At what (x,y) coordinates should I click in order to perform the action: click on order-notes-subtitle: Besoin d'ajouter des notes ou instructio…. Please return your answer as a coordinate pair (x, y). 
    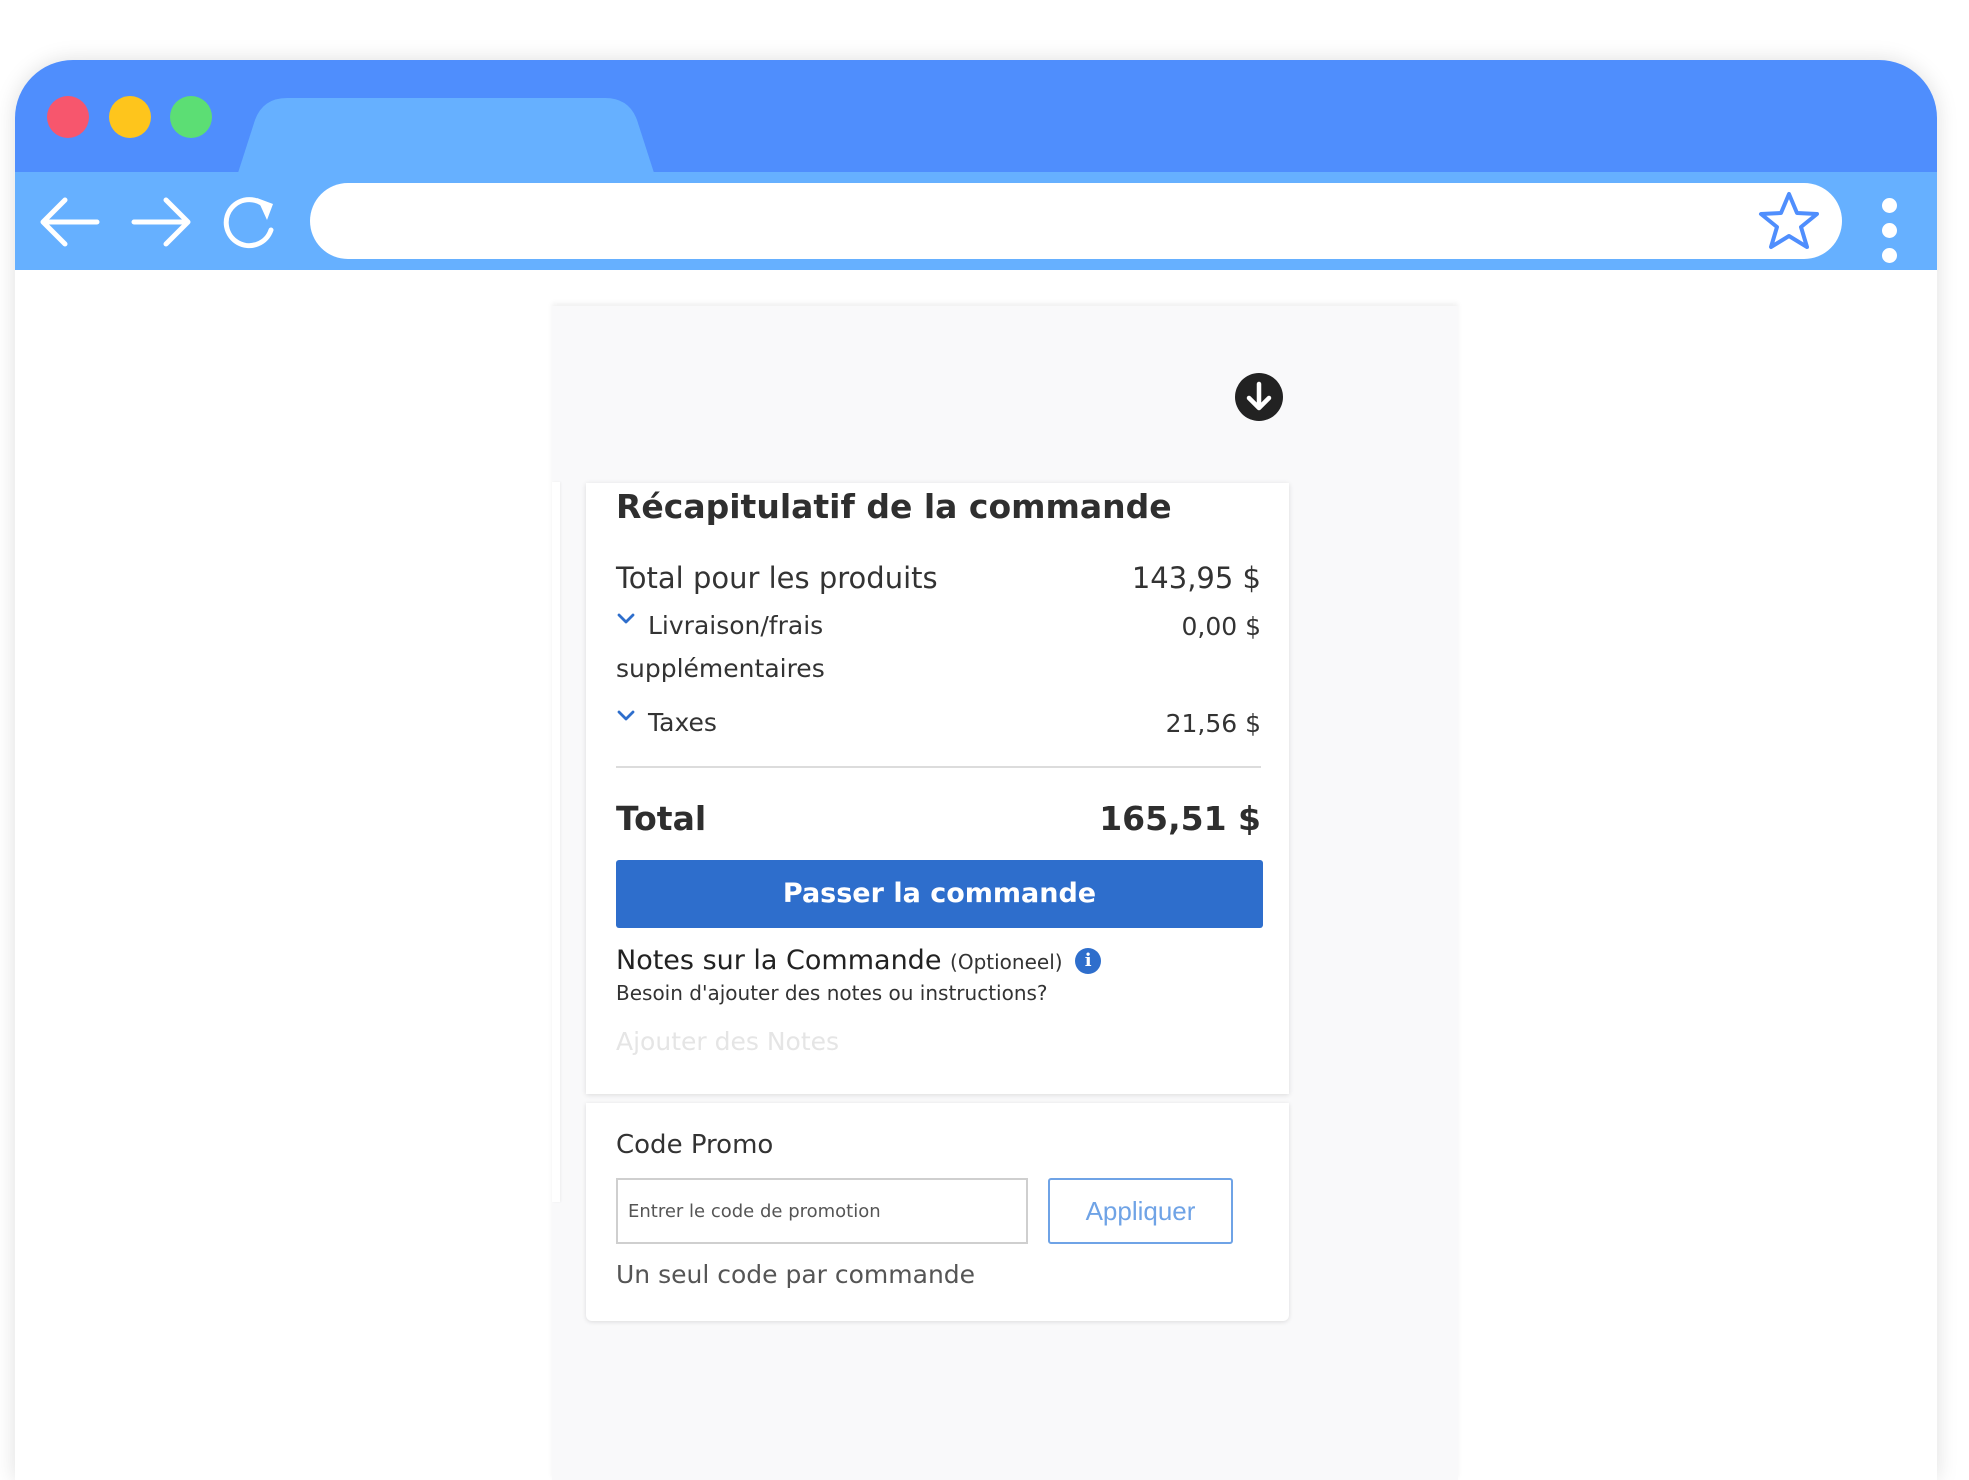
    Looking at the image, I should click on (832, 993).